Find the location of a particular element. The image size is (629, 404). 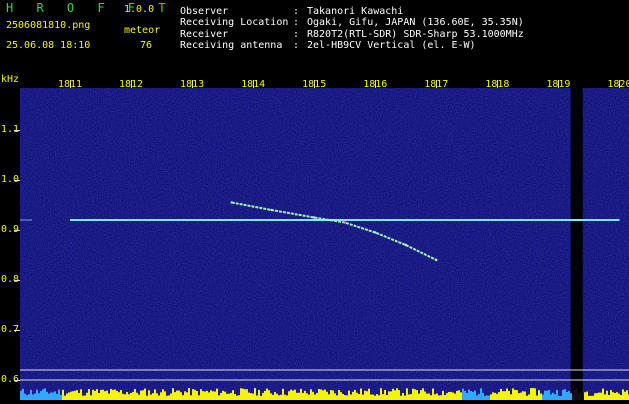

app-version: 1.0.0 is located at coordinates (139, 9).